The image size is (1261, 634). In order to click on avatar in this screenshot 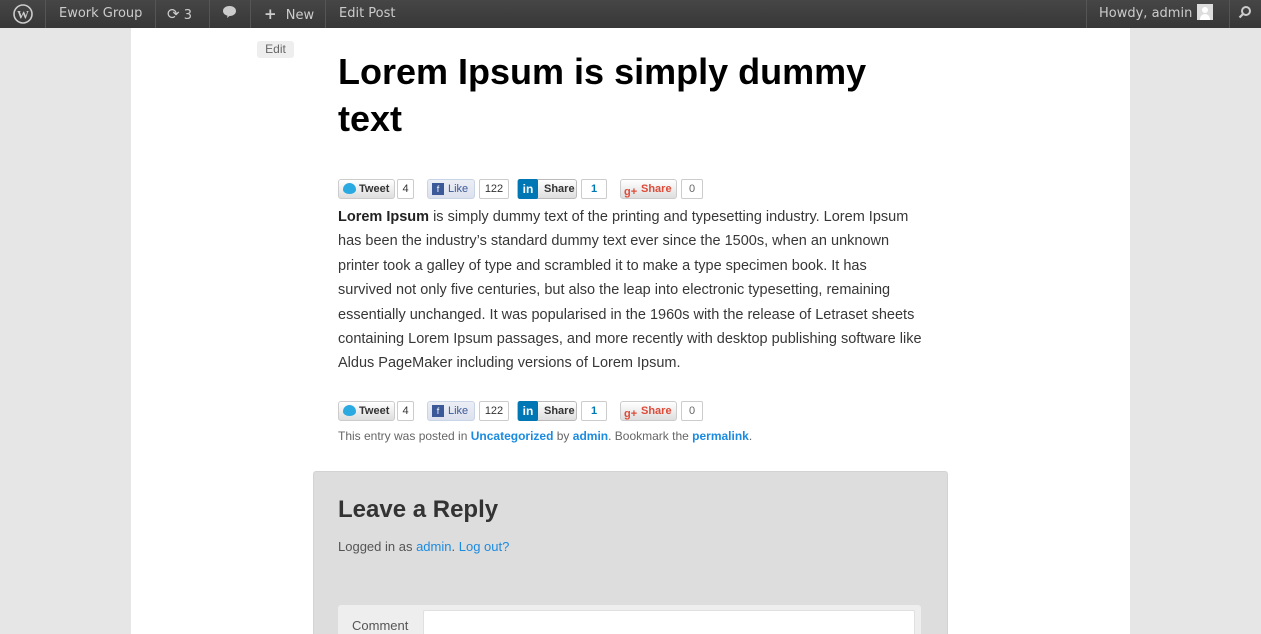, I will do `click(1205, 12)`.